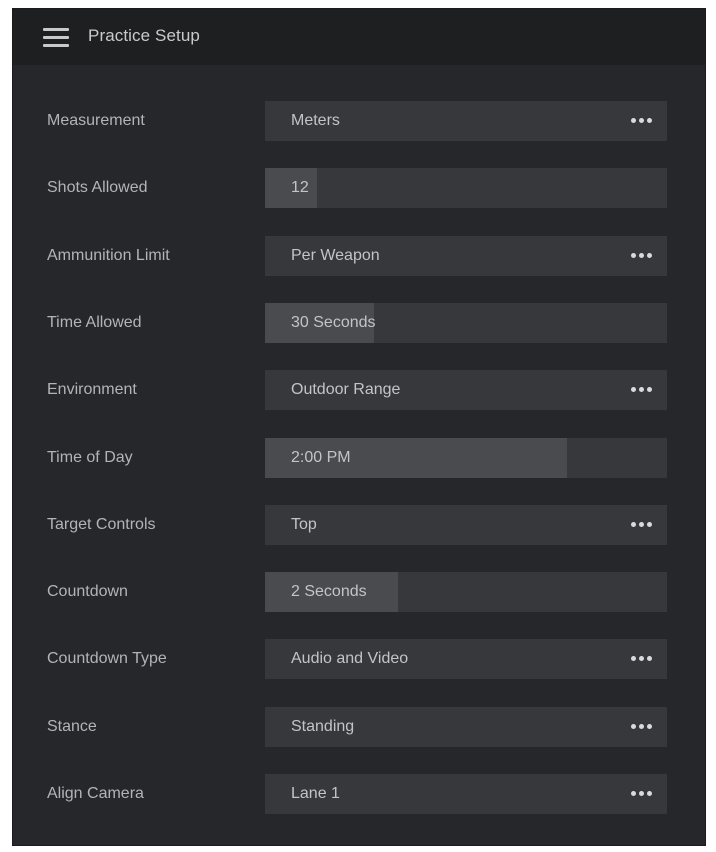 This screenshot has height=852, width=716. I want to click on setting-label-environment: Environment, so click(92, 389).